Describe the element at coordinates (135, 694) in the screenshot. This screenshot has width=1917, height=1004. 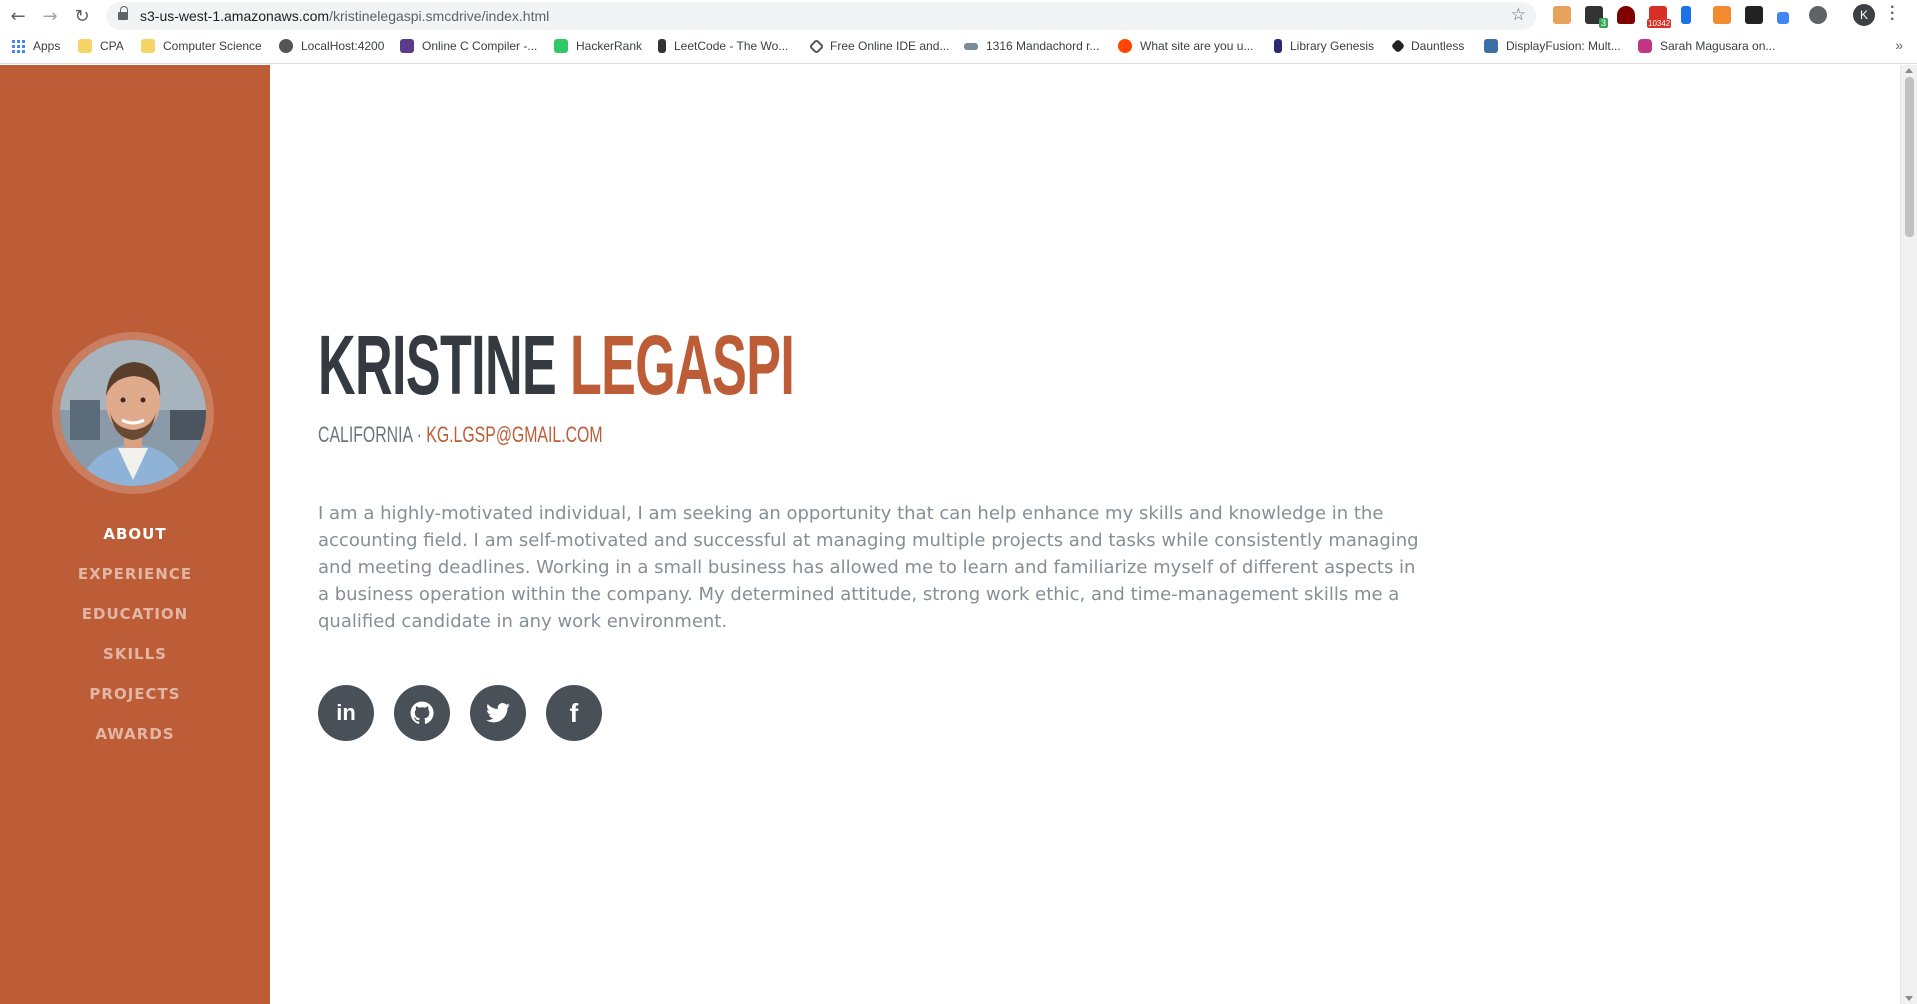
I see `nav-projects: PROJECTS` at that location.